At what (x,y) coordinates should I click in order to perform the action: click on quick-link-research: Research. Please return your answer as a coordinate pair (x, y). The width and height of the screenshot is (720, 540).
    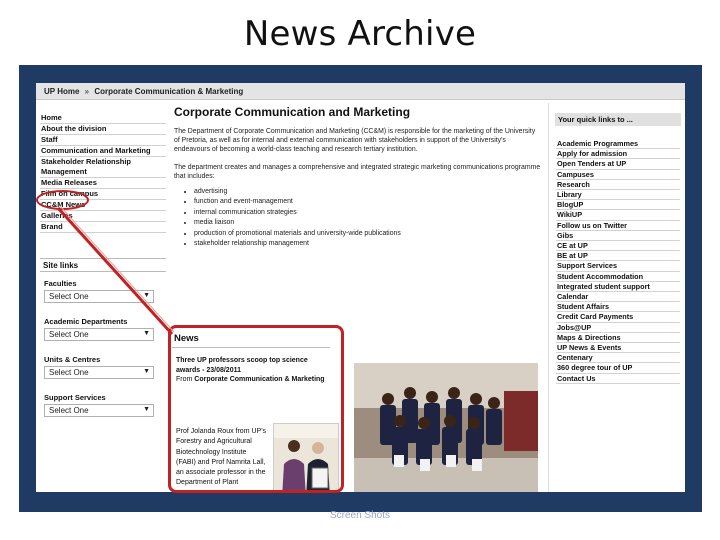
    Looking at the image, I should click on (618, 185).